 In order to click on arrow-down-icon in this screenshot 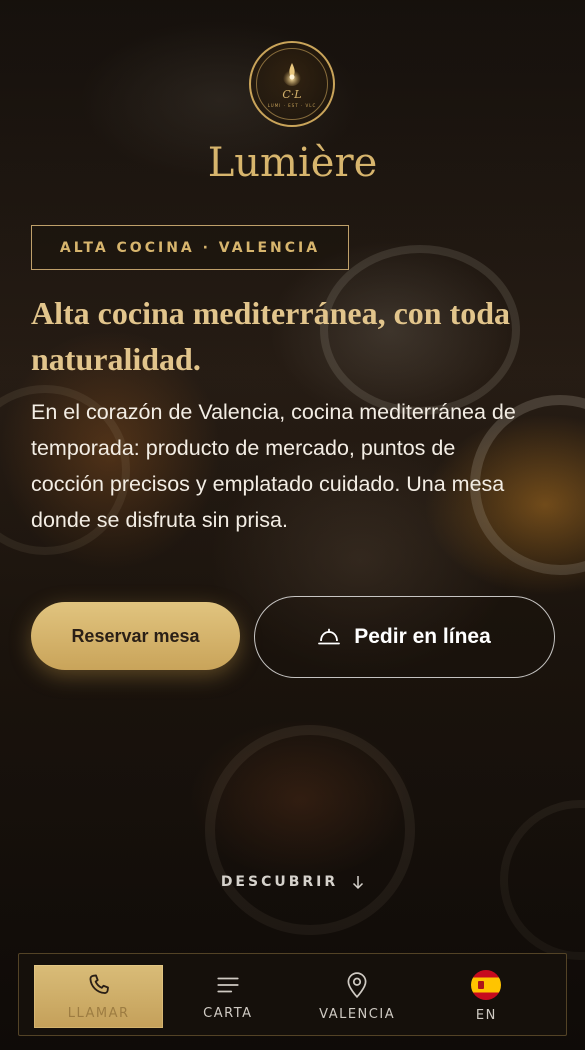, I will do `click(358, 883)`.